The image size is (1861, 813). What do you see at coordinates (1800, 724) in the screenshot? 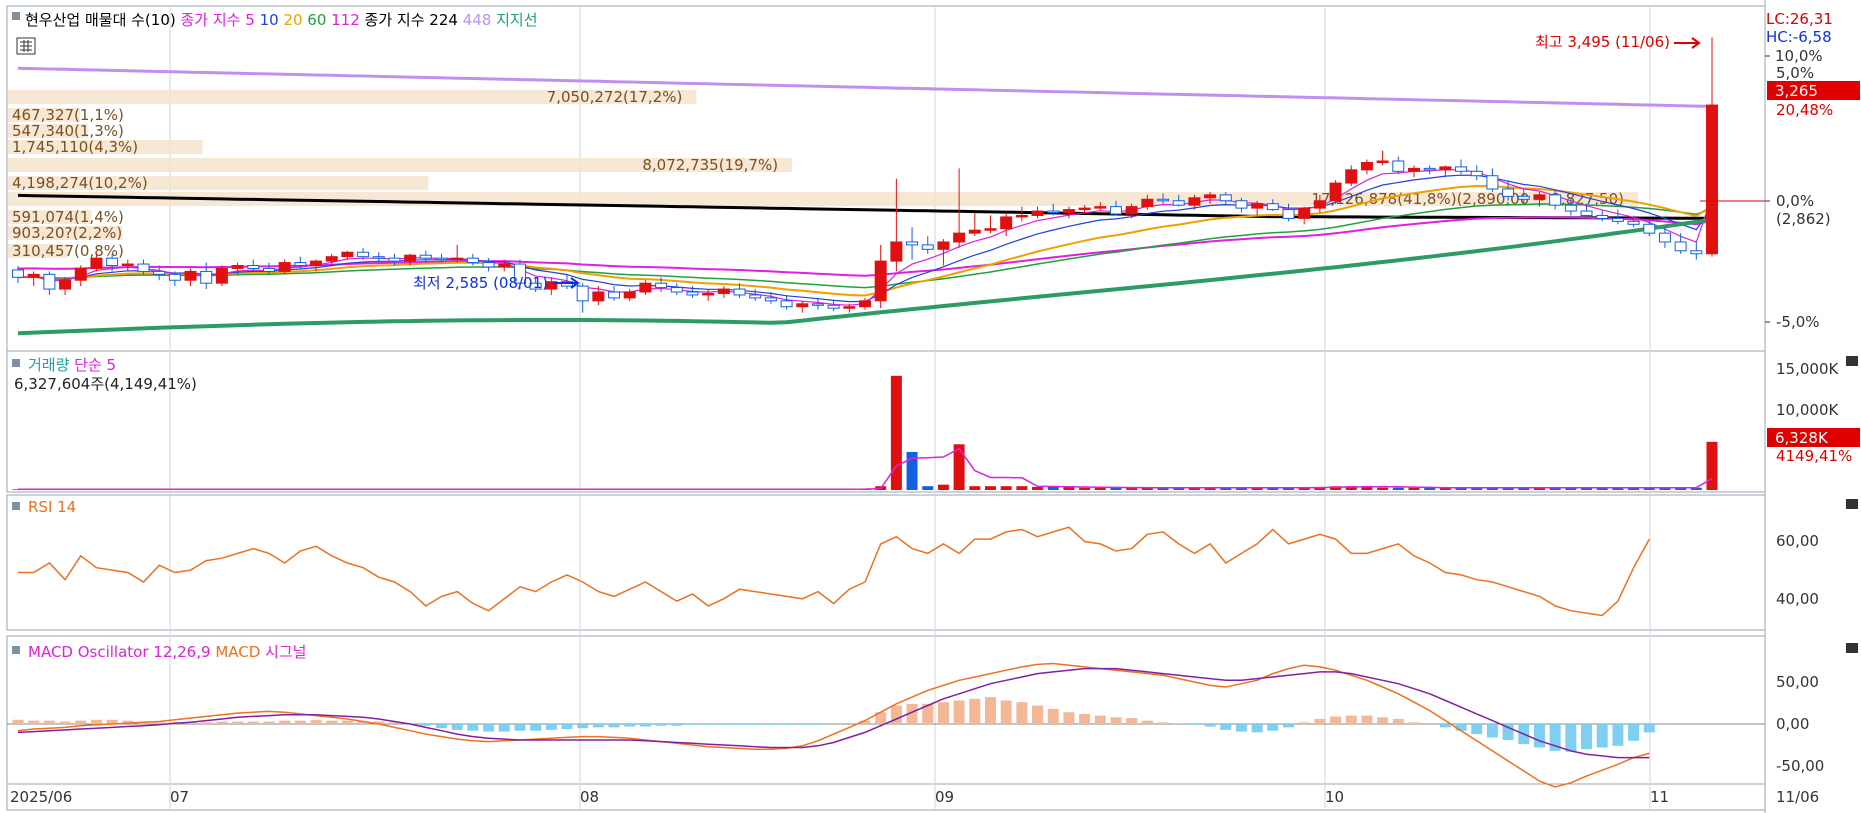
I see `macd-axis: 50,00 0,00 -50,00` at bounding box center [1800, 724].